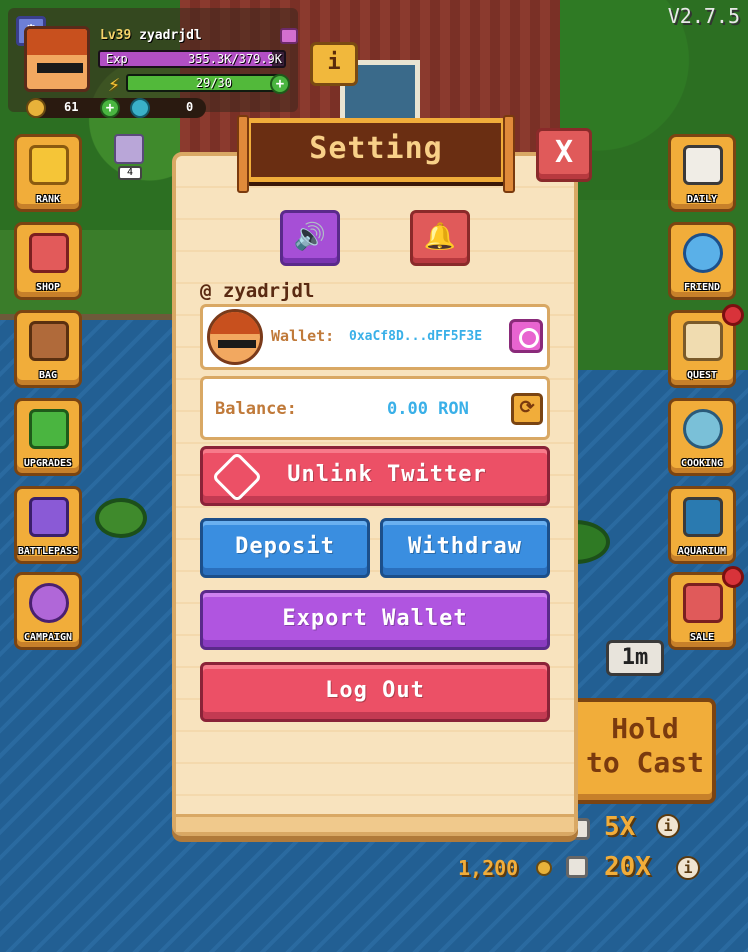  What do you see at coordinates (140, 108) in the screenshot?
I see `gem-icon` at bounding box center [140, 108].